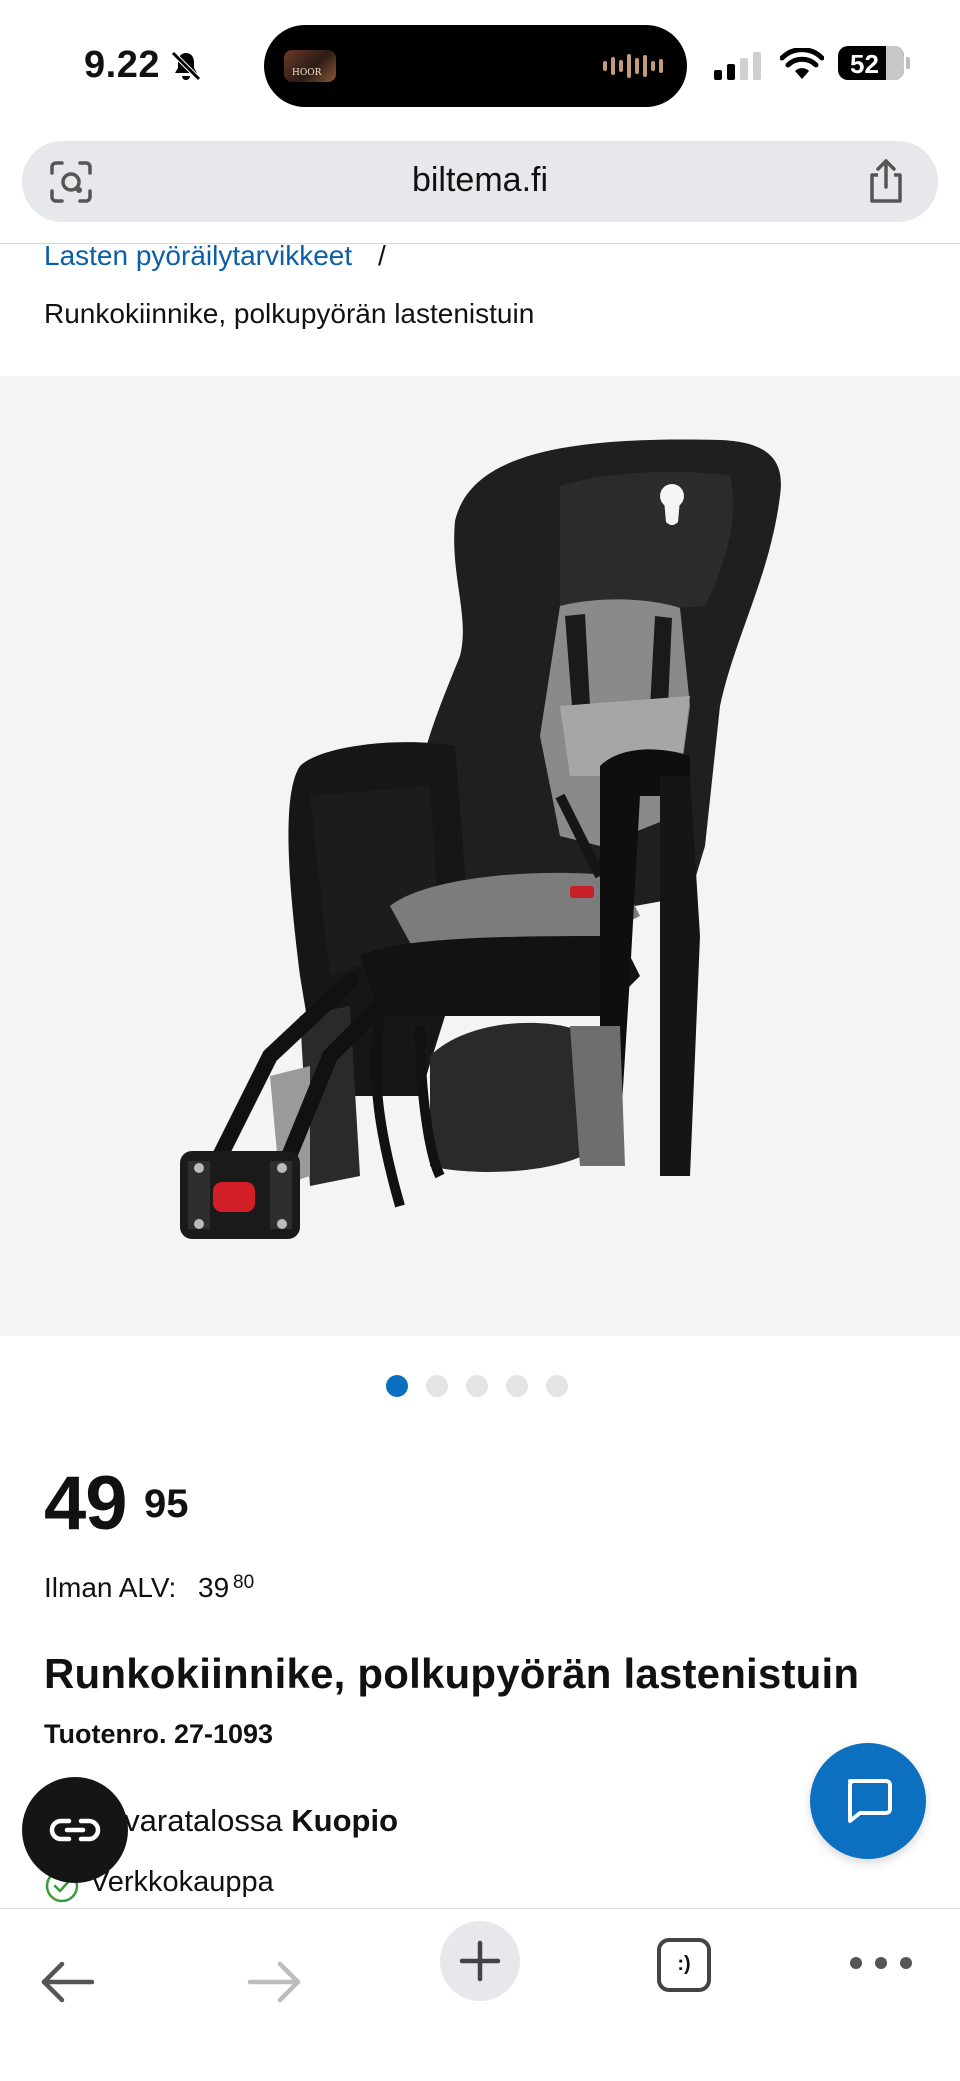 This screenshot has height=2081, width=960. Describe the element at coordinates (684, 1964) in the screenshot. I see `tabs-label: :)` at that location.